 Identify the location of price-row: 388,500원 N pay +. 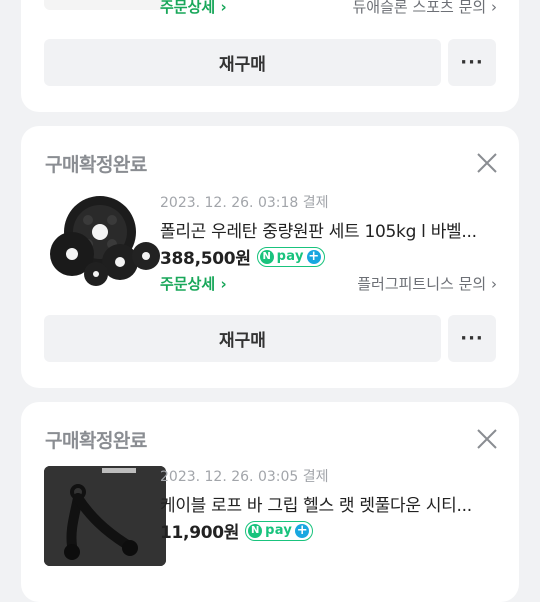
(242, 256).